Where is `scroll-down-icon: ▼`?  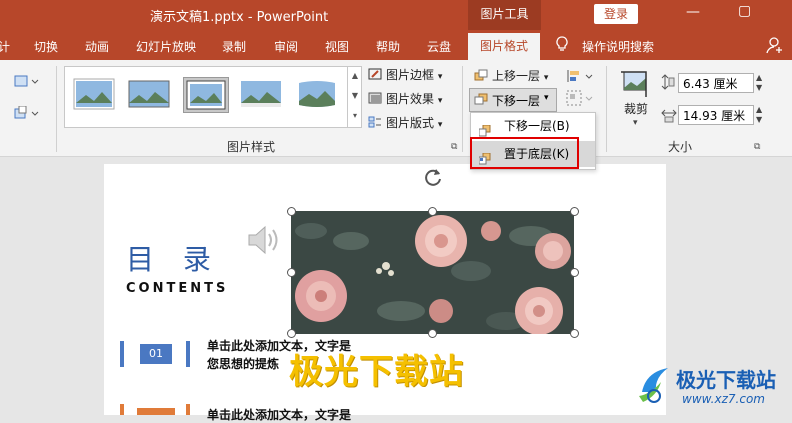 scroll-down-icon: ▼ is located at coordinates (355, 96).